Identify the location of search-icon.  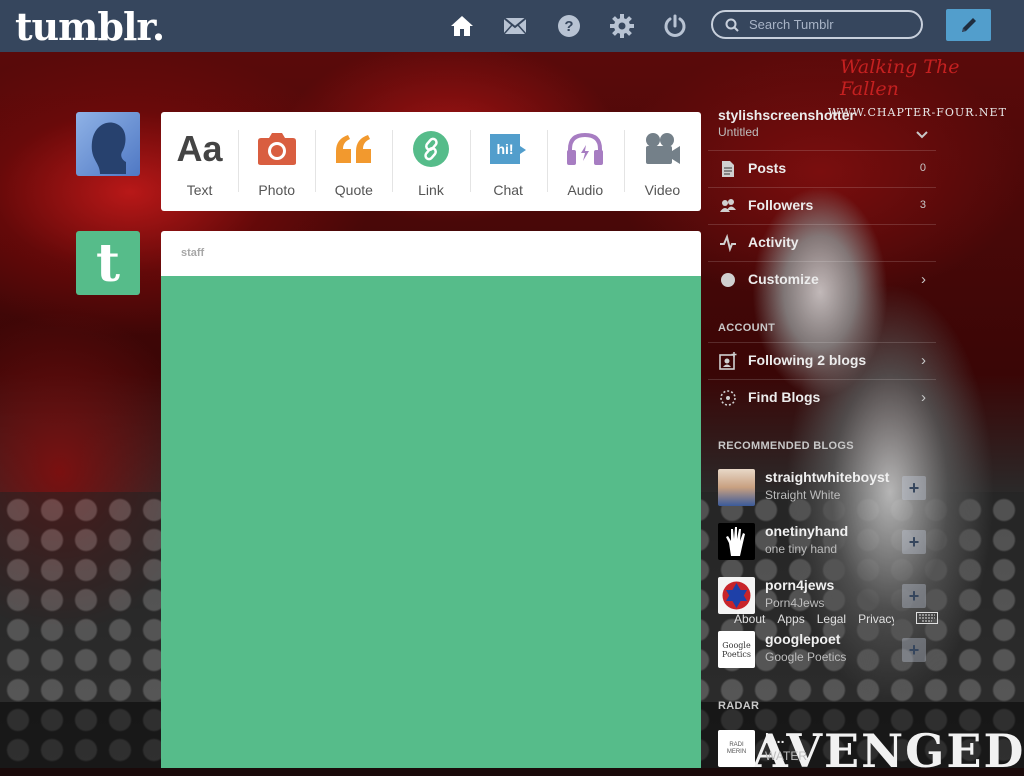
(732, 25).